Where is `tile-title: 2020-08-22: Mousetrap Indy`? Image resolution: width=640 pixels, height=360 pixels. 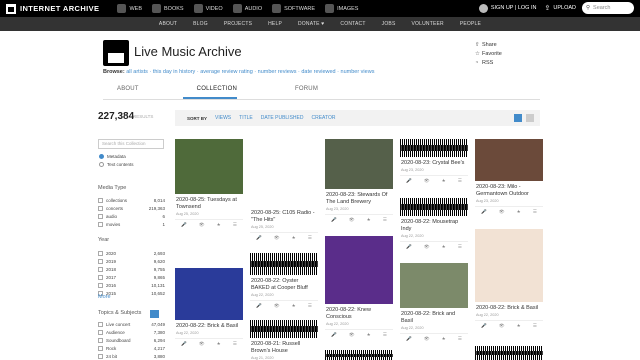
tile-title: 2020-08-22: Mousetrap Indy is located at coordinates (434, 226).